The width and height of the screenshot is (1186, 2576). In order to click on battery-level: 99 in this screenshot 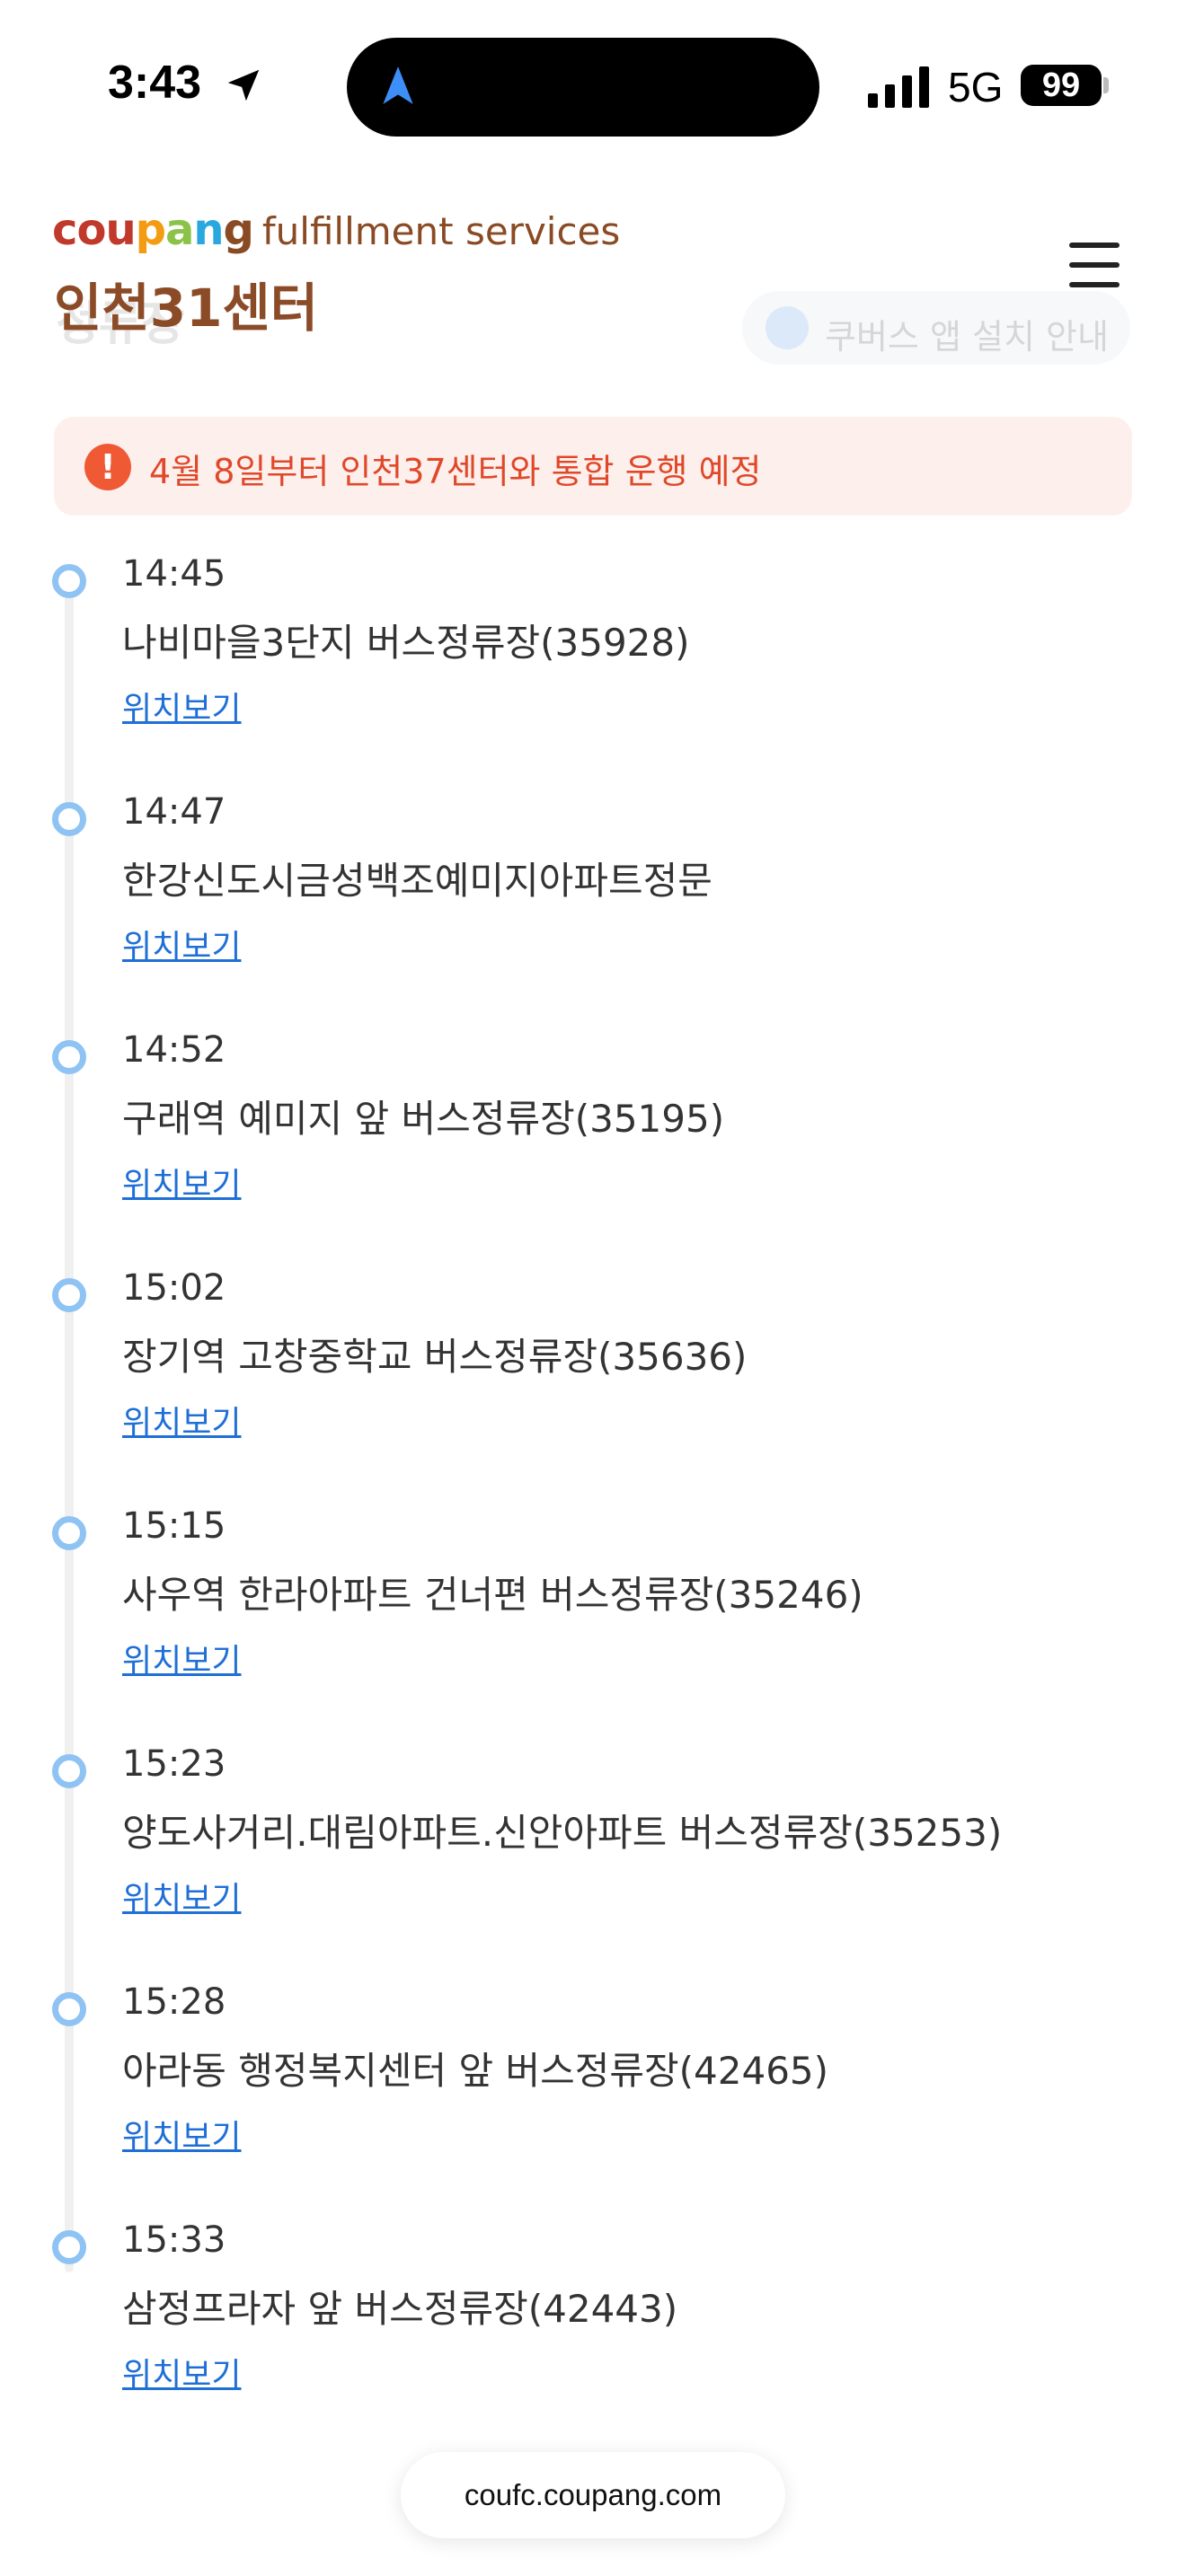, I will do `click(1061, 85)`.